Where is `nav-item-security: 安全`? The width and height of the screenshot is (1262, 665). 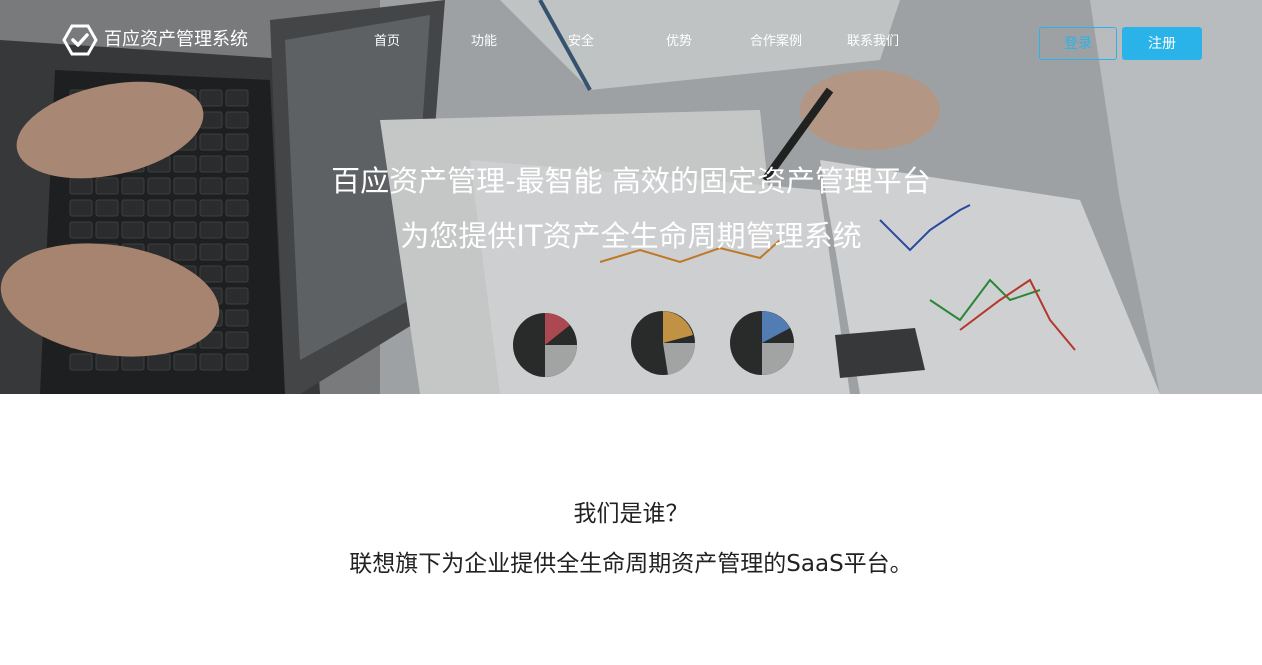 nav-item-security: 安全 is located at coordinates (581, 42).